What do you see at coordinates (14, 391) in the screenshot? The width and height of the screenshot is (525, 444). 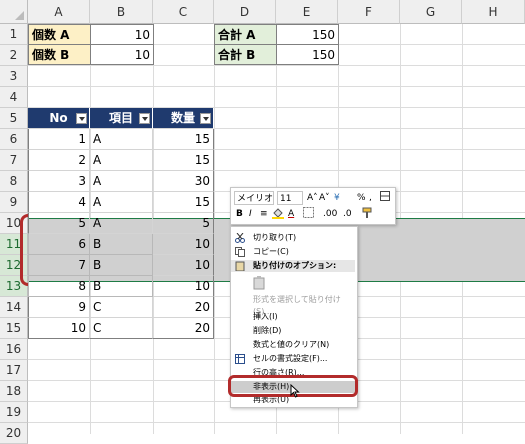 I see `row-header-18: 18` at bounding box center [14, 391].